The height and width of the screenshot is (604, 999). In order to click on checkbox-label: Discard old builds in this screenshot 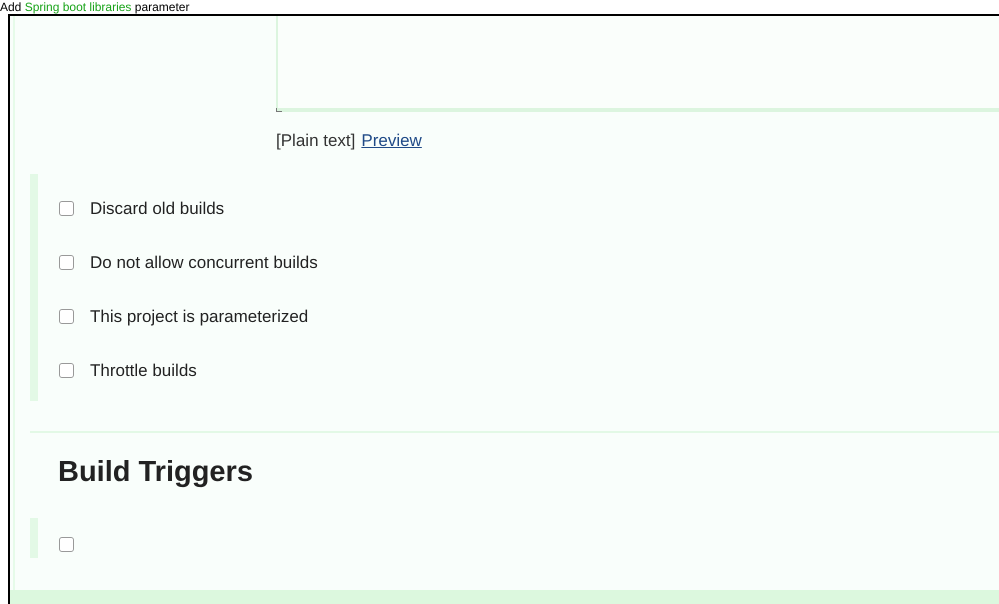, I will do `click(157, 208)`.